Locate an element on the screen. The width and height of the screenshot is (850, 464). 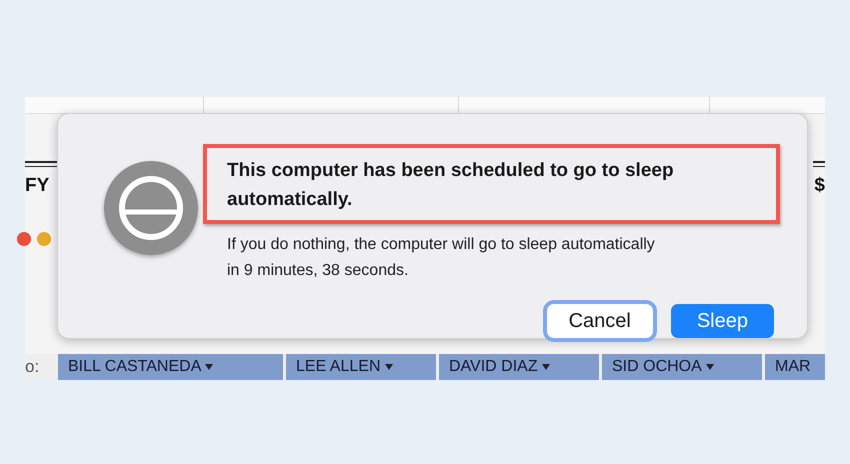
dialog-title: This computer has been scheduled to go to sleep automatically. is located at coordinates (451, 185).